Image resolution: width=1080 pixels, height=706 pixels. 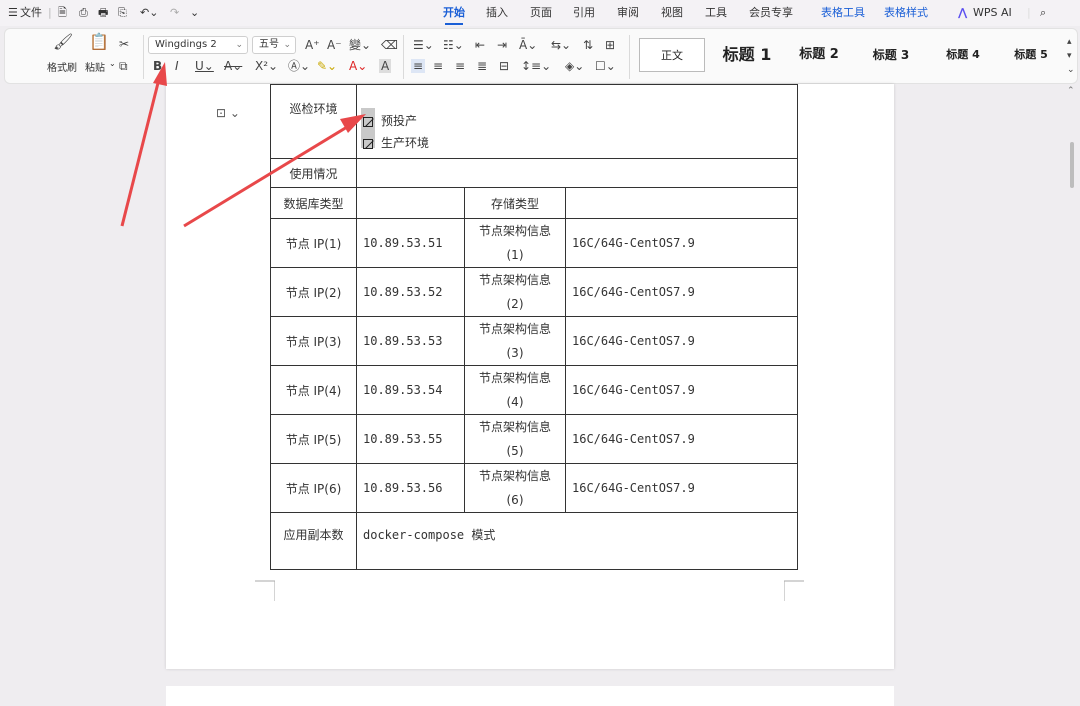 I want to click on char-shading-icon: A, so click(x=385, y=66).